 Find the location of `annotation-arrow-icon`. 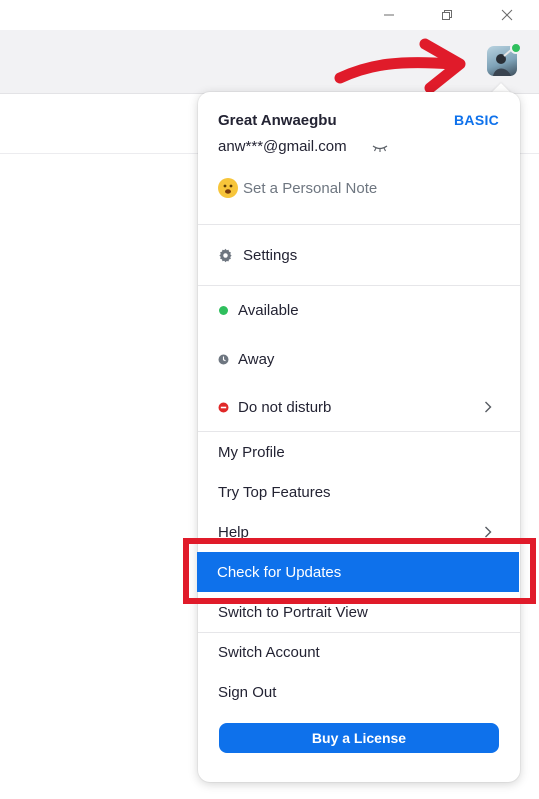

annotation-arrow-icon is located at coordinates (400, 66).